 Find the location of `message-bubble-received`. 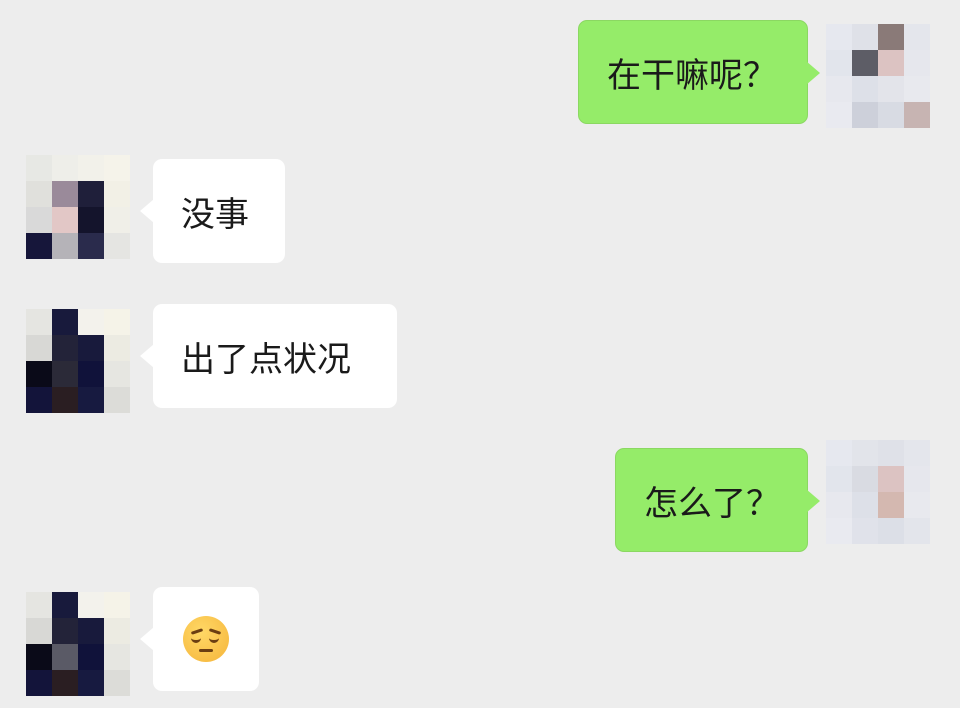

message-bubble-received is located at coordinates (199, 639).